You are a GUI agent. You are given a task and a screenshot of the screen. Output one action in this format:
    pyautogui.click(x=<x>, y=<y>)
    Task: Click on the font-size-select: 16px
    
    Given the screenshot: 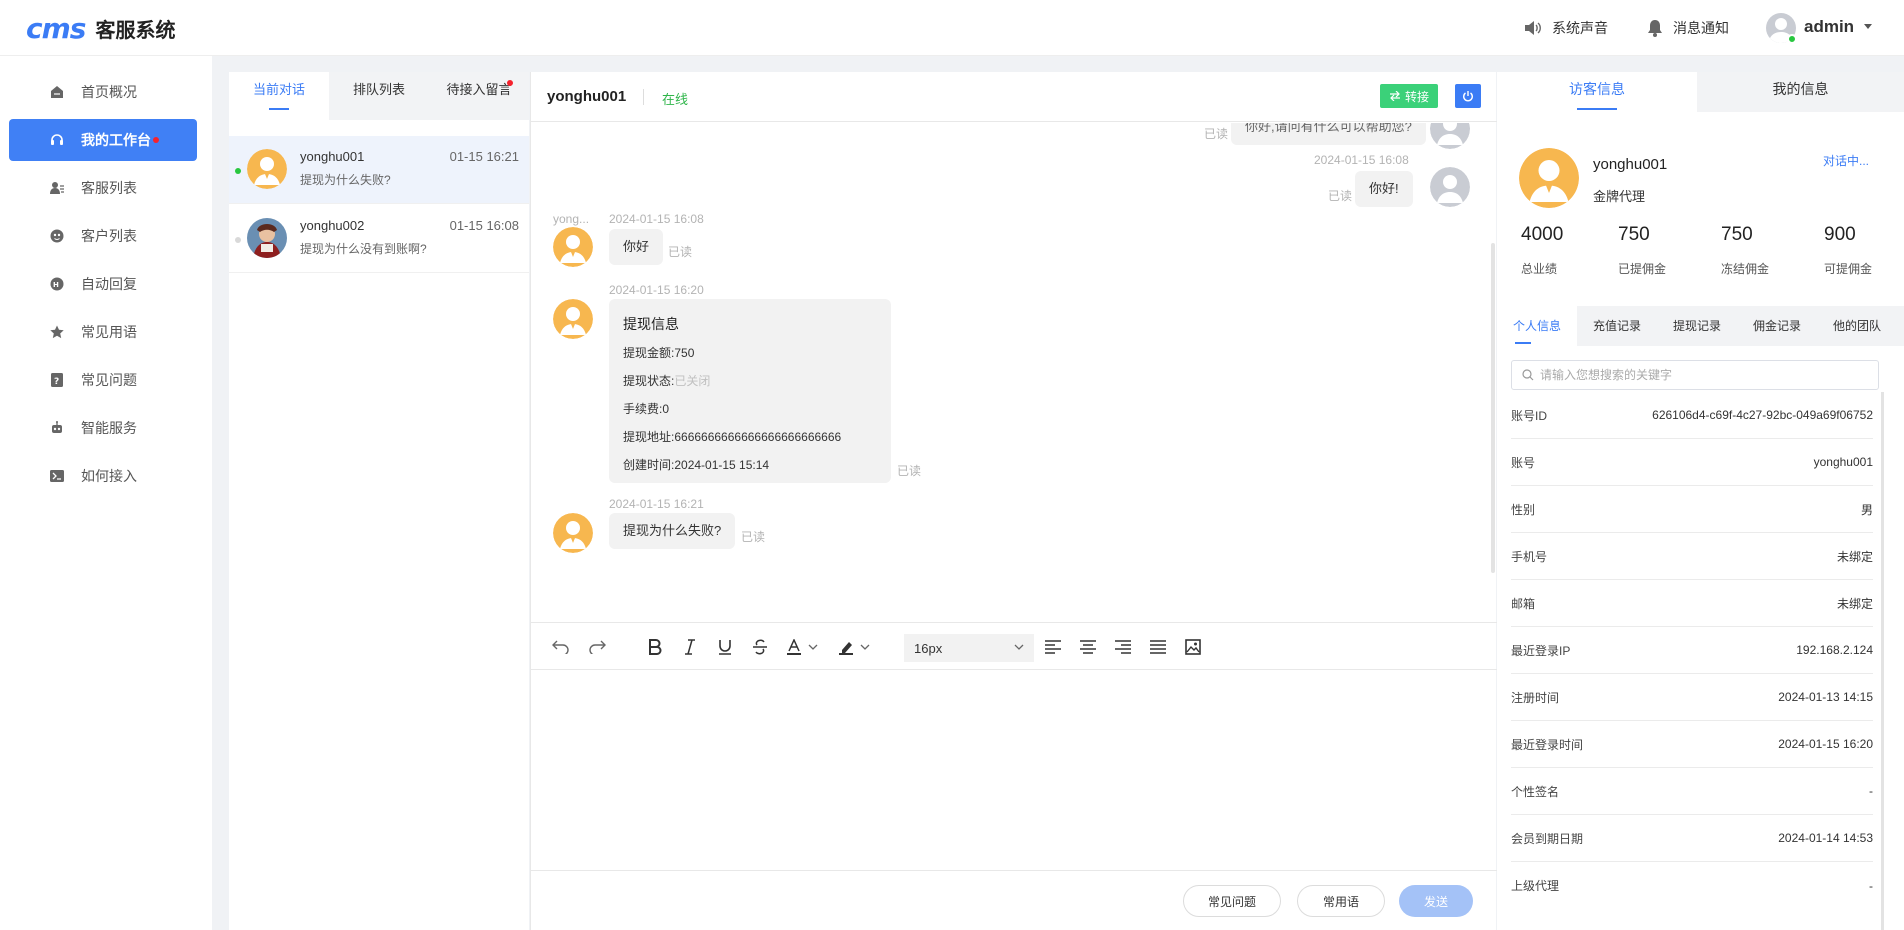 What is the action you would take?
    pyautogui.click(x=969, y=648)
    